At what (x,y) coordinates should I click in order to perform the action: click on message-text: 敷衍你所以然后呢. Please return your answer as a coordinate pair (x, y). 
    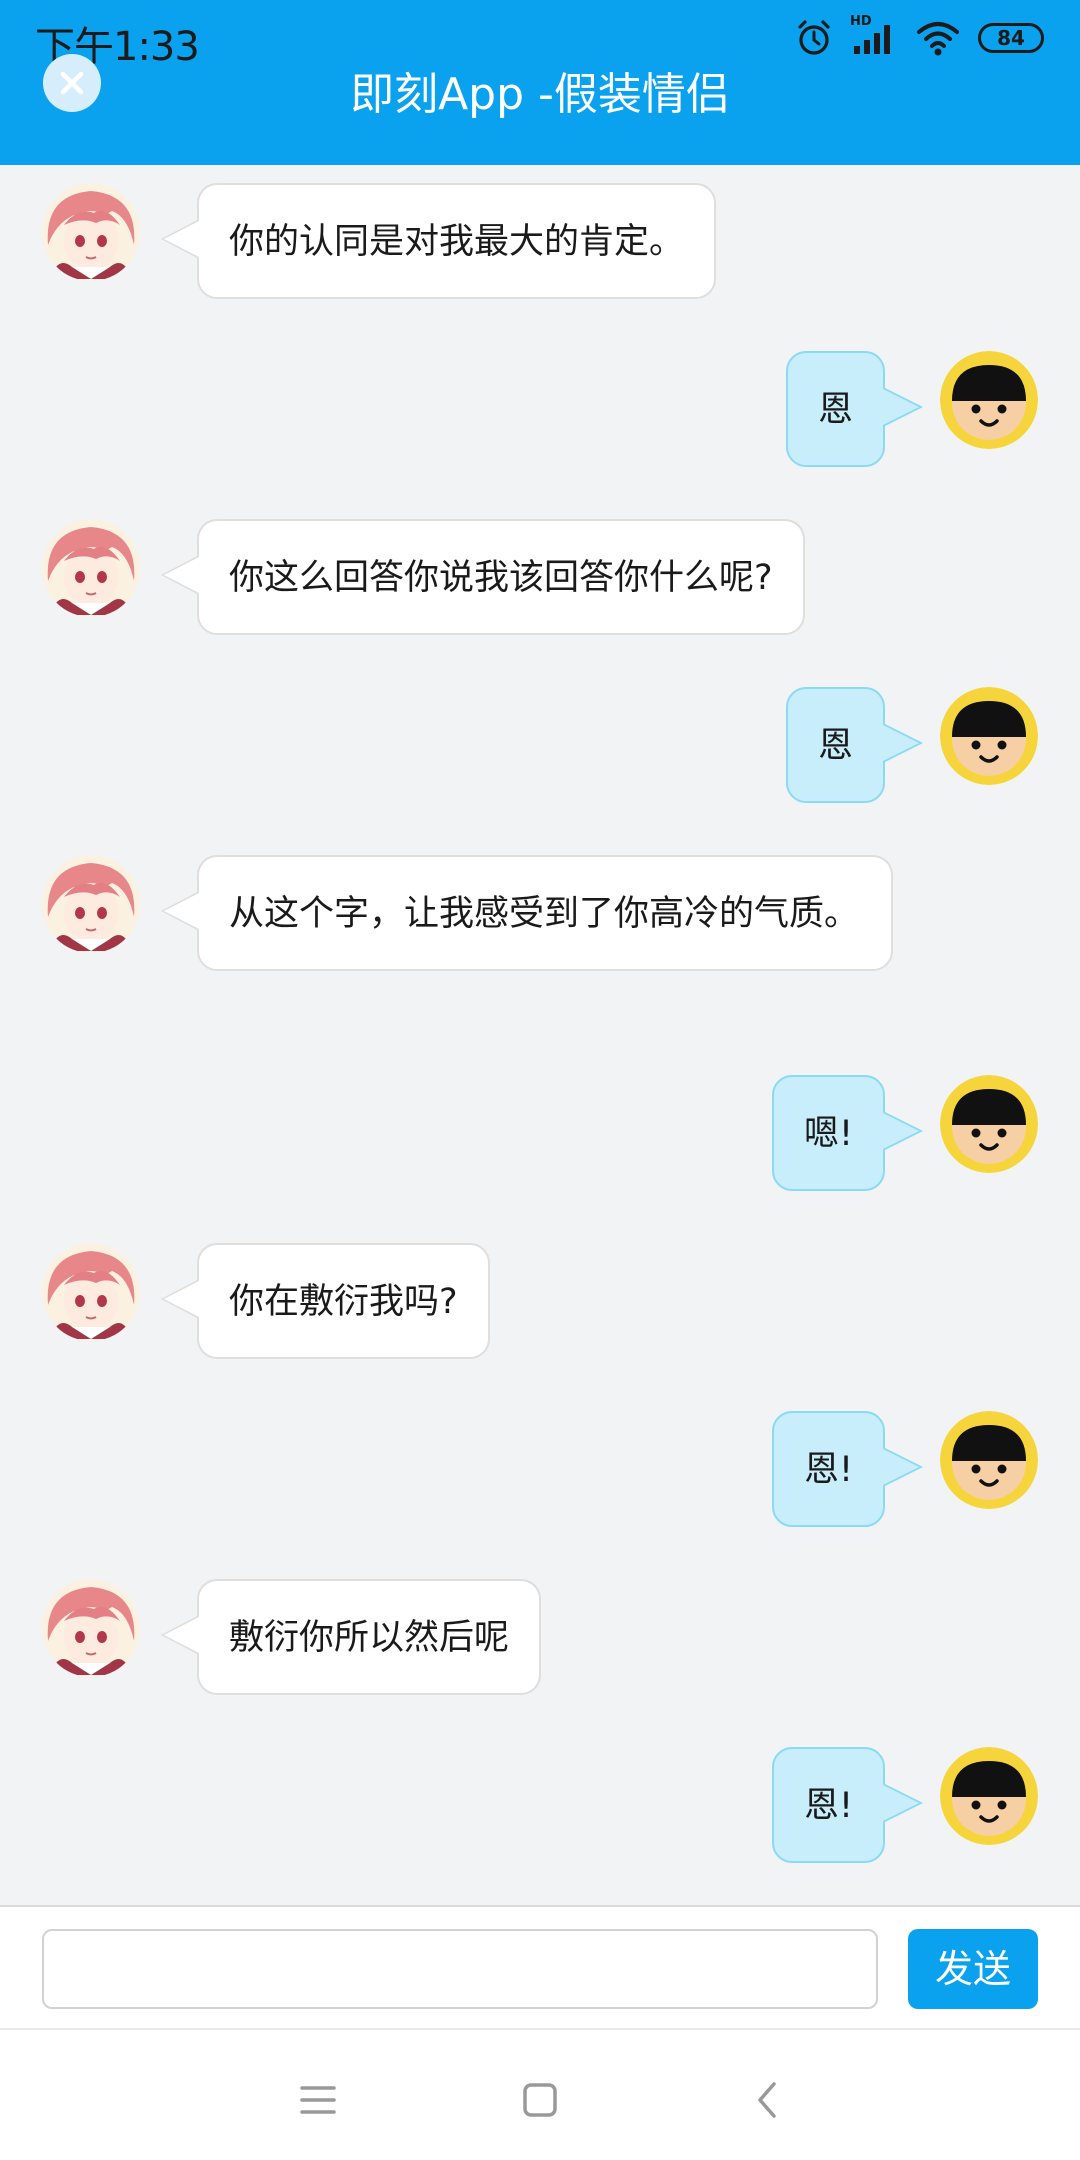
    Looking at the image, I should click on (369, 1638).